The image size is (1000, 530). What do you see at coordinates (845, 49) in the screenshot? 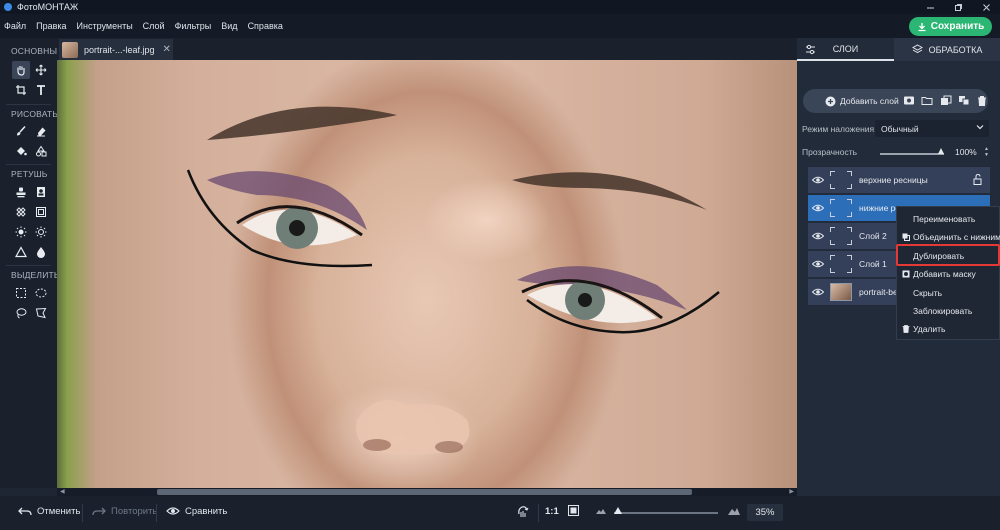
I see `tab-layers: СЛОИ` at bounding box center [845, 49].